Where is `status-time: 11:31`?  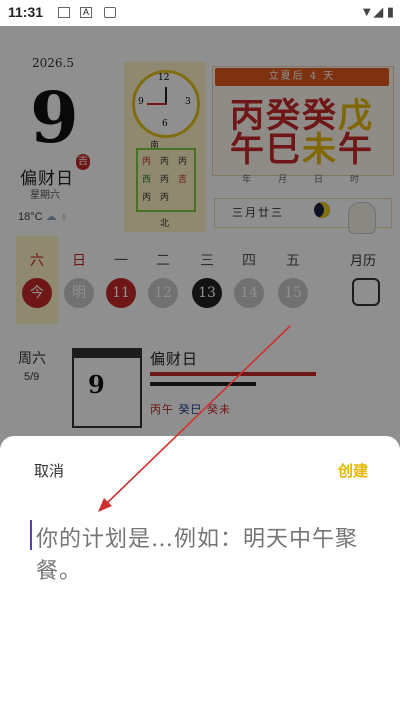 status-time: 11:31 is located at coordinates (26, 12).